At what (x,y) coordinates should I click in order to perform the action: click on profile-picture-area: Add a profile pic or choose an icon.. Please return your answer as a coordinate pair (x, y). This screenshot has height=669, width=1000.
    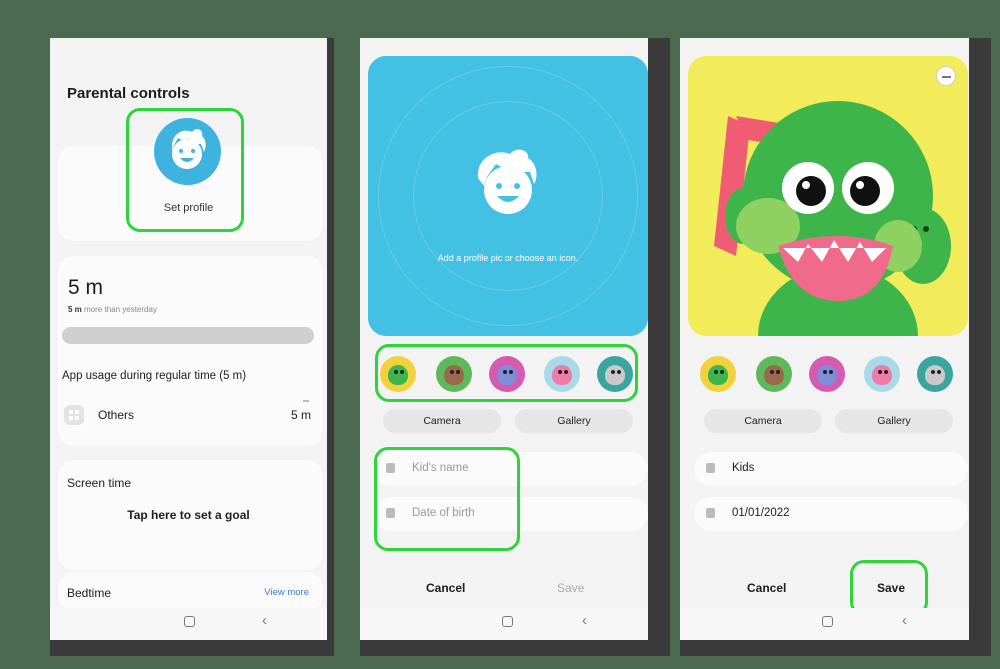
    Looking at the image, I should click on (508, 196).